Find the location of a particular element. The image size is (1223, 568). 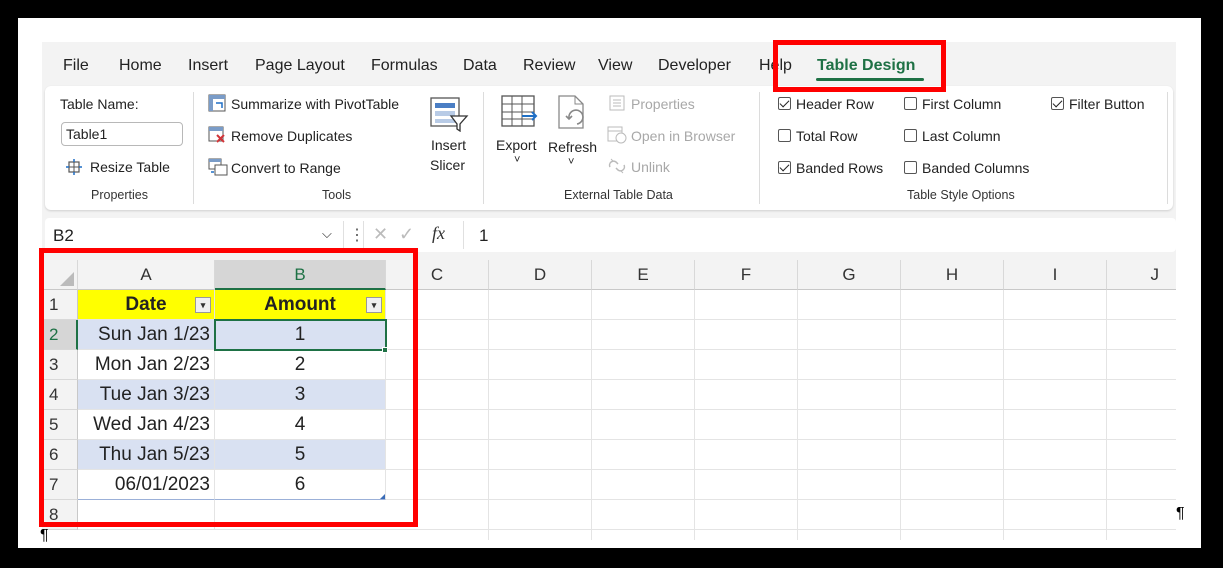

active-cell-border is located at coordinates (300, 335).